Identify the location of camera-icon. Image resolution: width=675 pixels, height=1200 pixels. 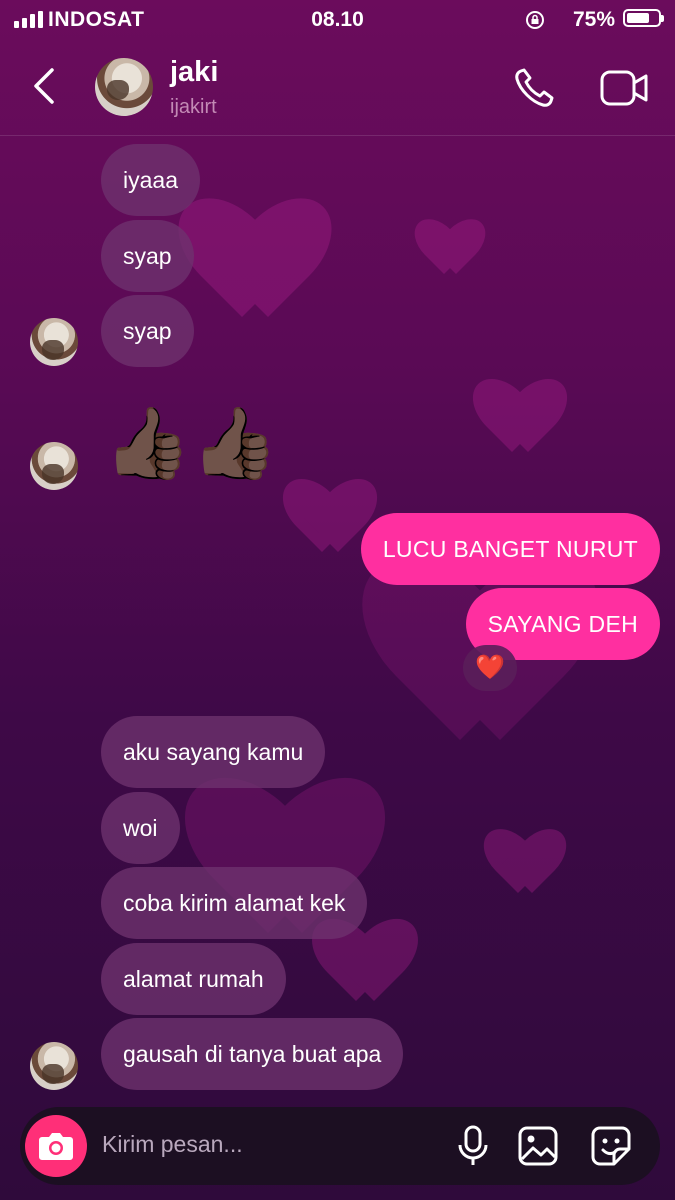
(56, 1146).